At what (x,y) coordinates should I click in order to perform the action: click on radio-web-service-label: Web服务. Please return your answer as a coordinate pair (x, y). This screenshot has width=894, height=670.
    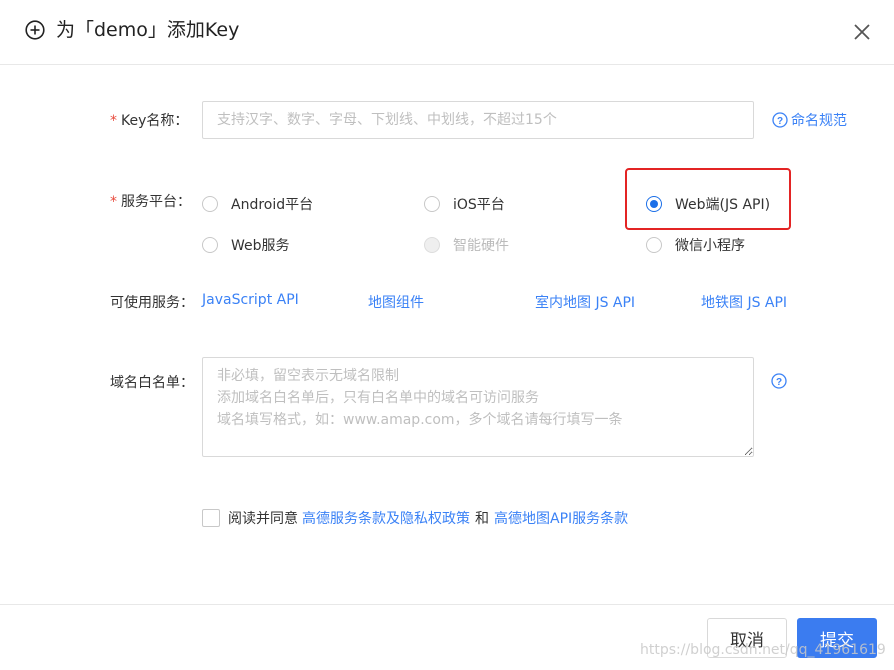
    Looking at the image, I should click on (260, 246).